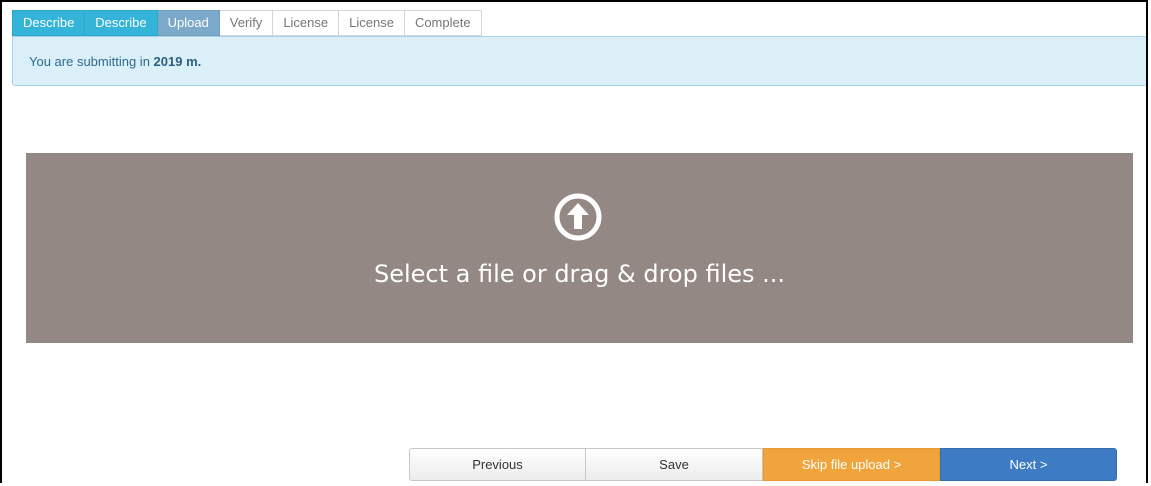 The height and width of the screenshot is (486, 1151). Describe the element at coordinates (851, 464) in the screenshot. I see `skip-file-upload-button: Skip file upload >` at that location.